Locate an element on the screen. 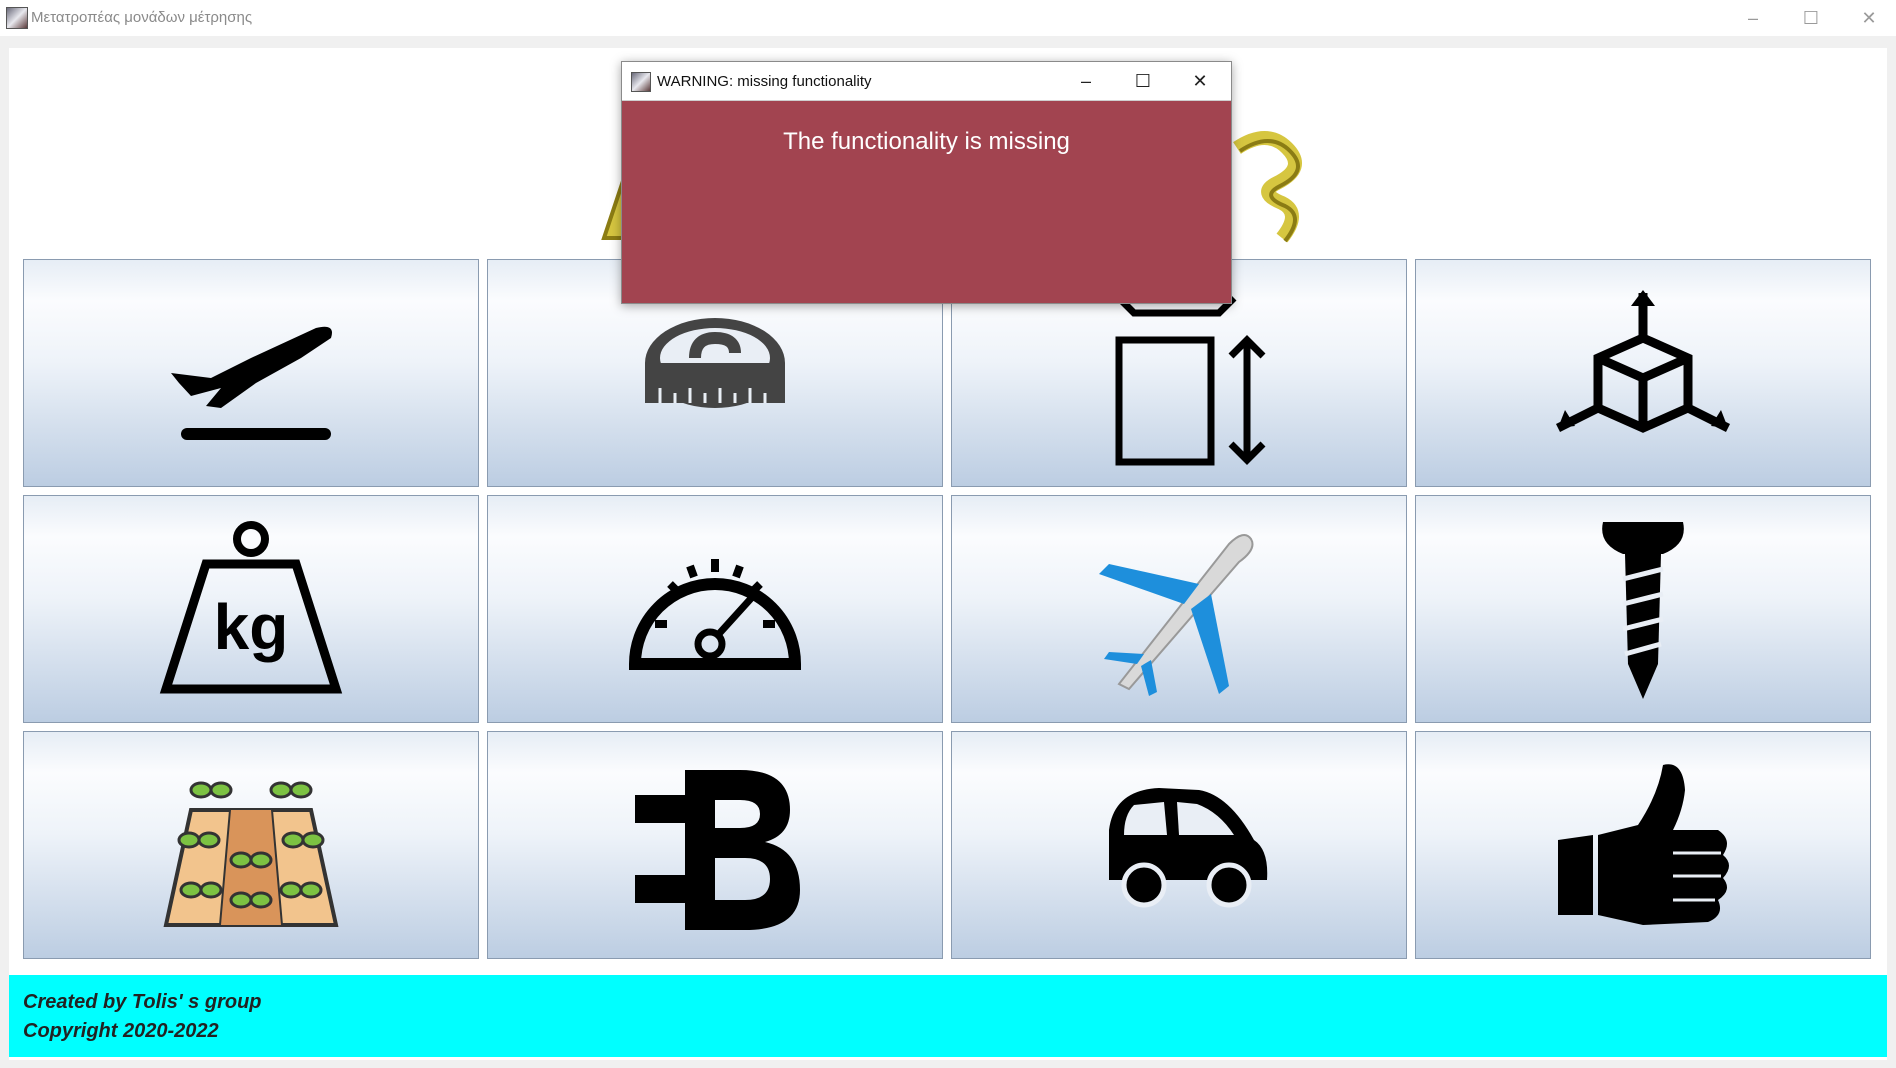 Image resolution: width=1896 pixels, height=1068 pixels. tile-speed is located at coordinates (715, 609).